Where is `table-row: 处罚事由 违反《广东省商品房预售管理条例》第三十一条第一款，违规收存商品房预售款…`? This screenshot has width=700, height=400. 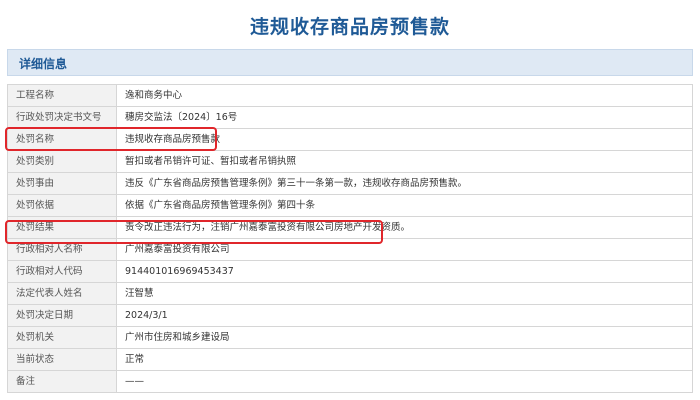 table-row: 处罚事由 违反《广东省商品房预售管理条例》第三十一条第一款，违规收存商品房预售款… is located at coordinates (350, 183).